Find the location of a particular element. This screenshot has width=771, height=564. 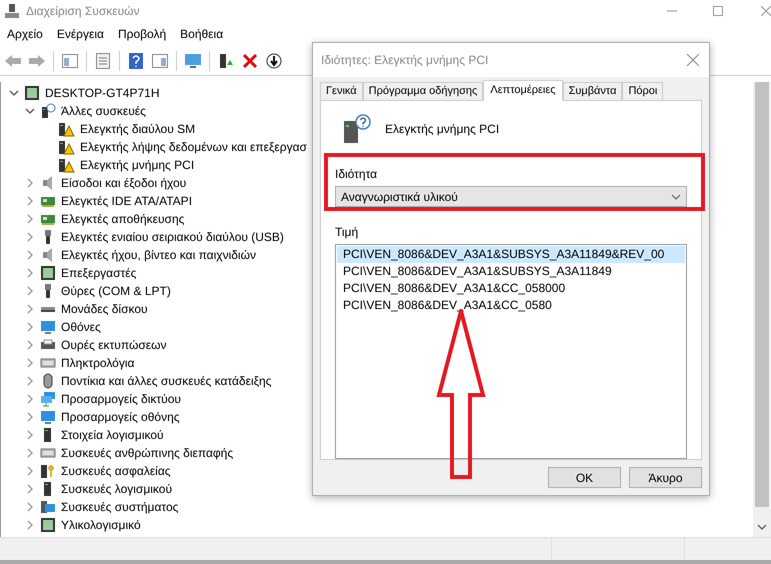

window-title: Διαχείριση Συσκευών is located at coordinates (83, 11).